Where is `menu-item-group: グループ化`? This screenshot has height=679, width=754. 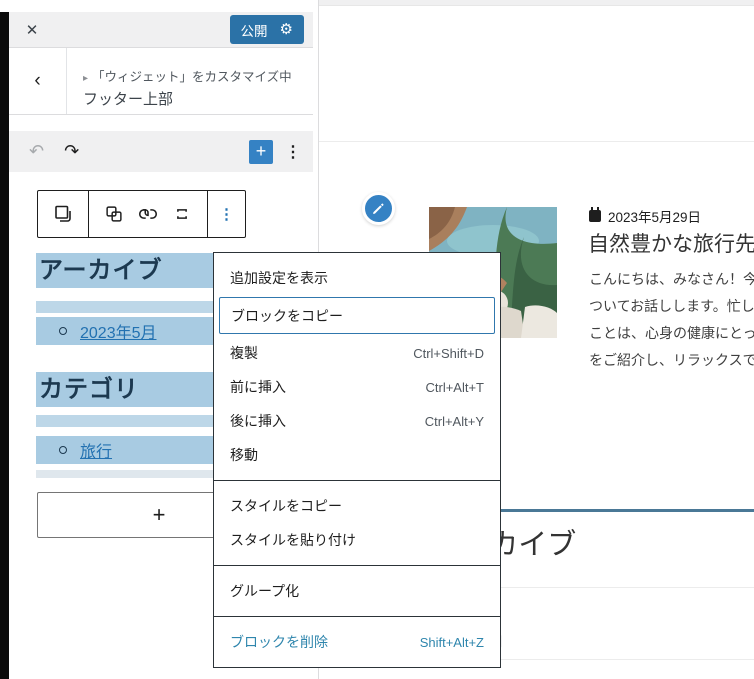
menu-item-group: グループ化 is located at coordinates (357, 591).